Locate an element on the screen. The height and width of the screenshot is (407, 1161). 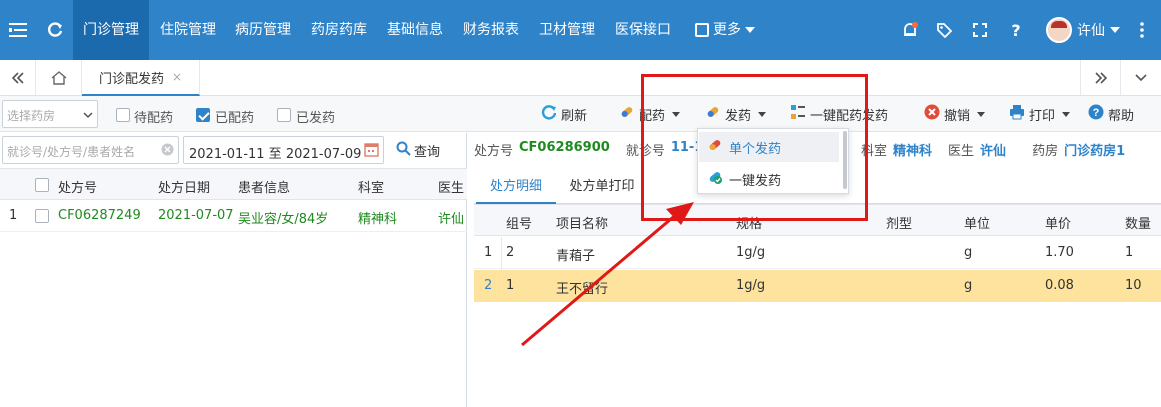
col-rx-no: 处方号 is located at coordinates (77, 186).